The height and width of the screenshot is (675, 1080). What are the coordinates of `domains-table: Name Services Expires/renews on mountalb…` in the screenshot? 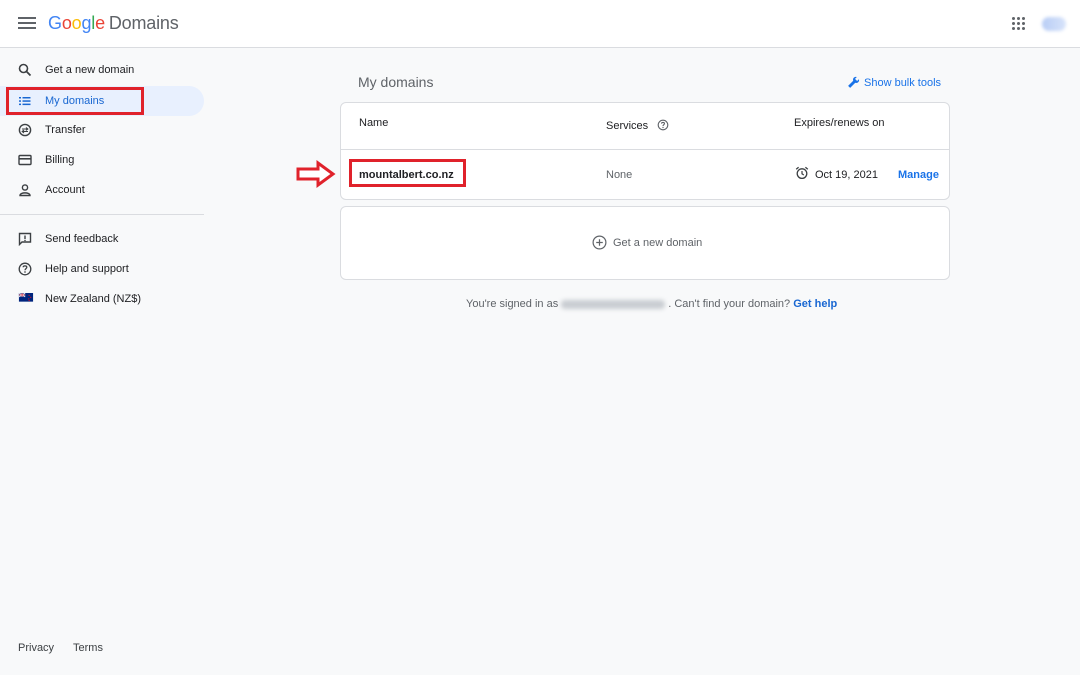 It's located at (645, 151).